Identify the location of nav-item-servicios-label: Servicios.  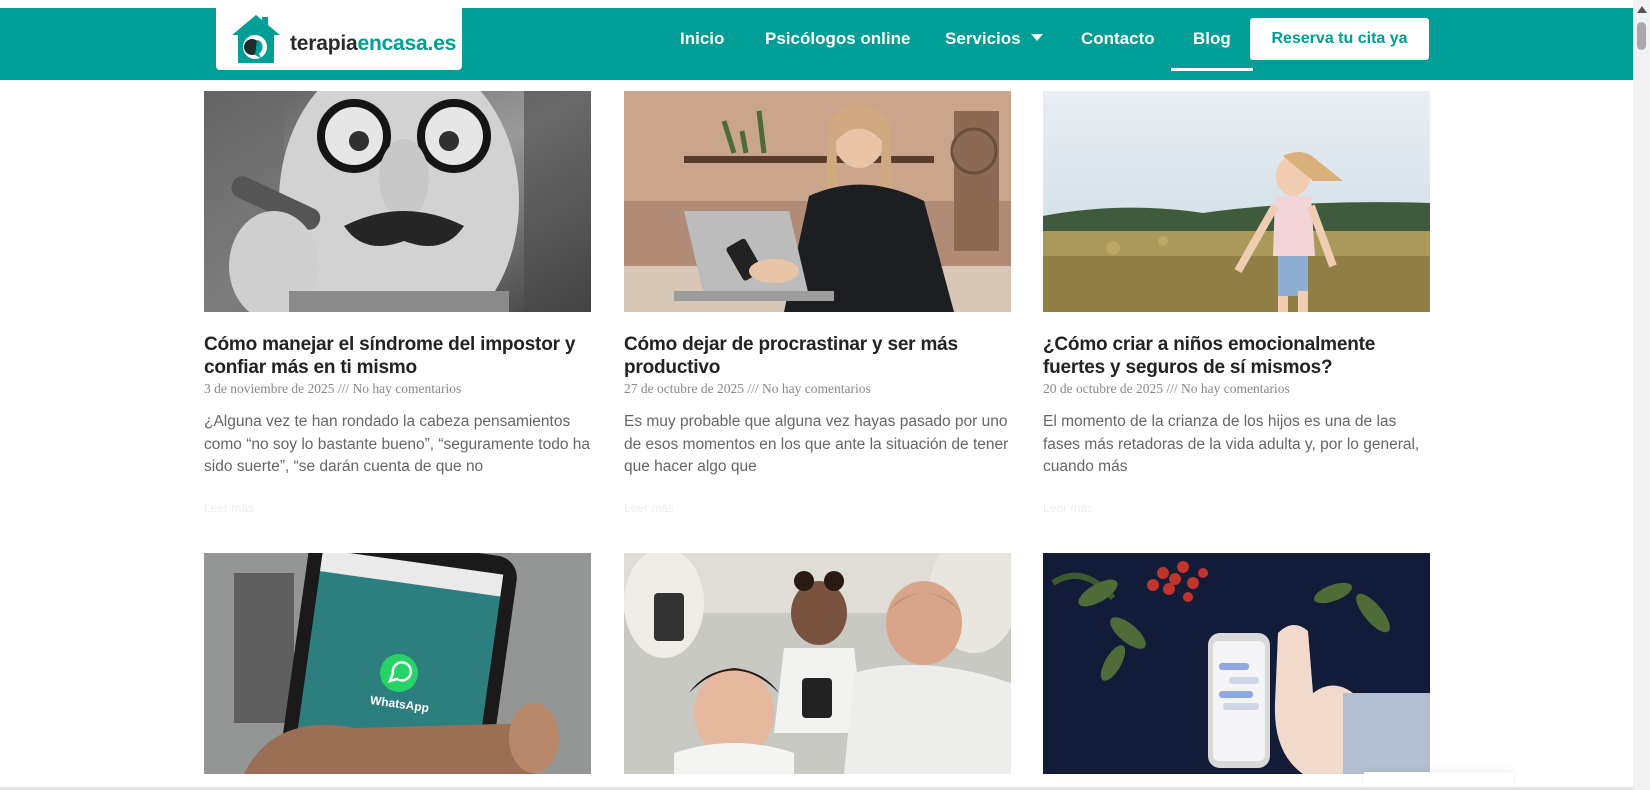
(983, 38).